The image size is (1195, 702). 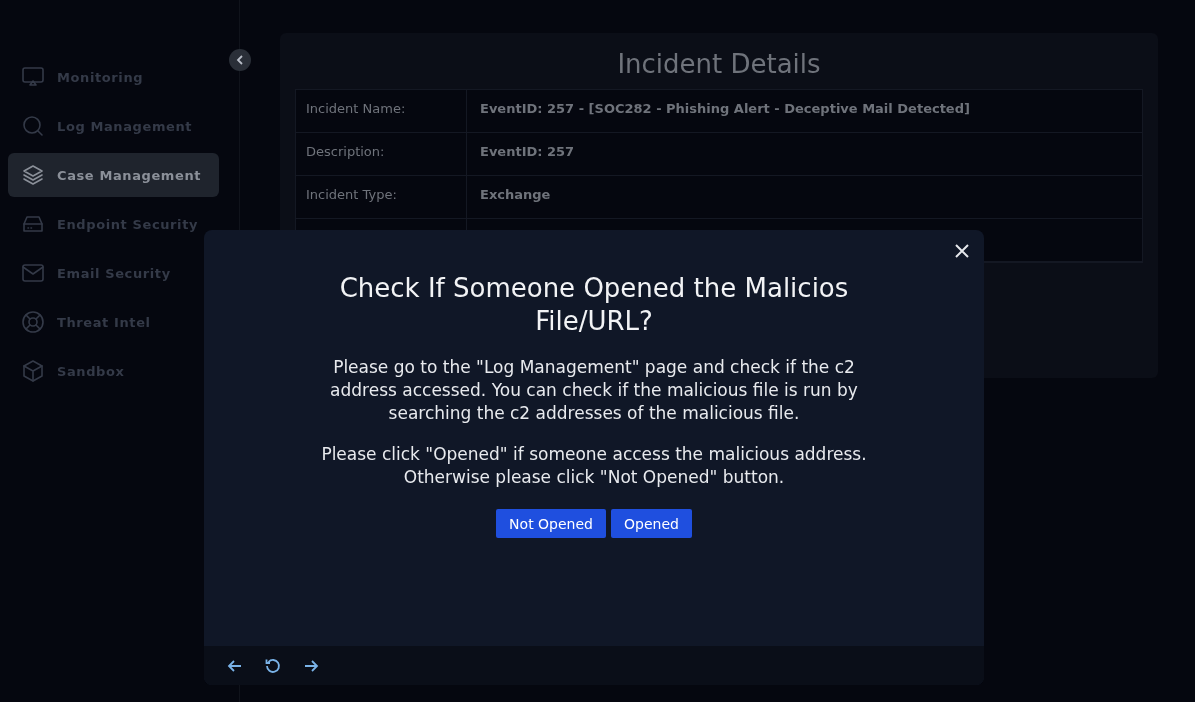 What do you see at coordinates (594, 466) in the screenshot?
I see `dialog-text: Please click "Opened" if someone access the malicious address. Otherwise please click "Not Opened" button.` at bounding box center [594, 466].